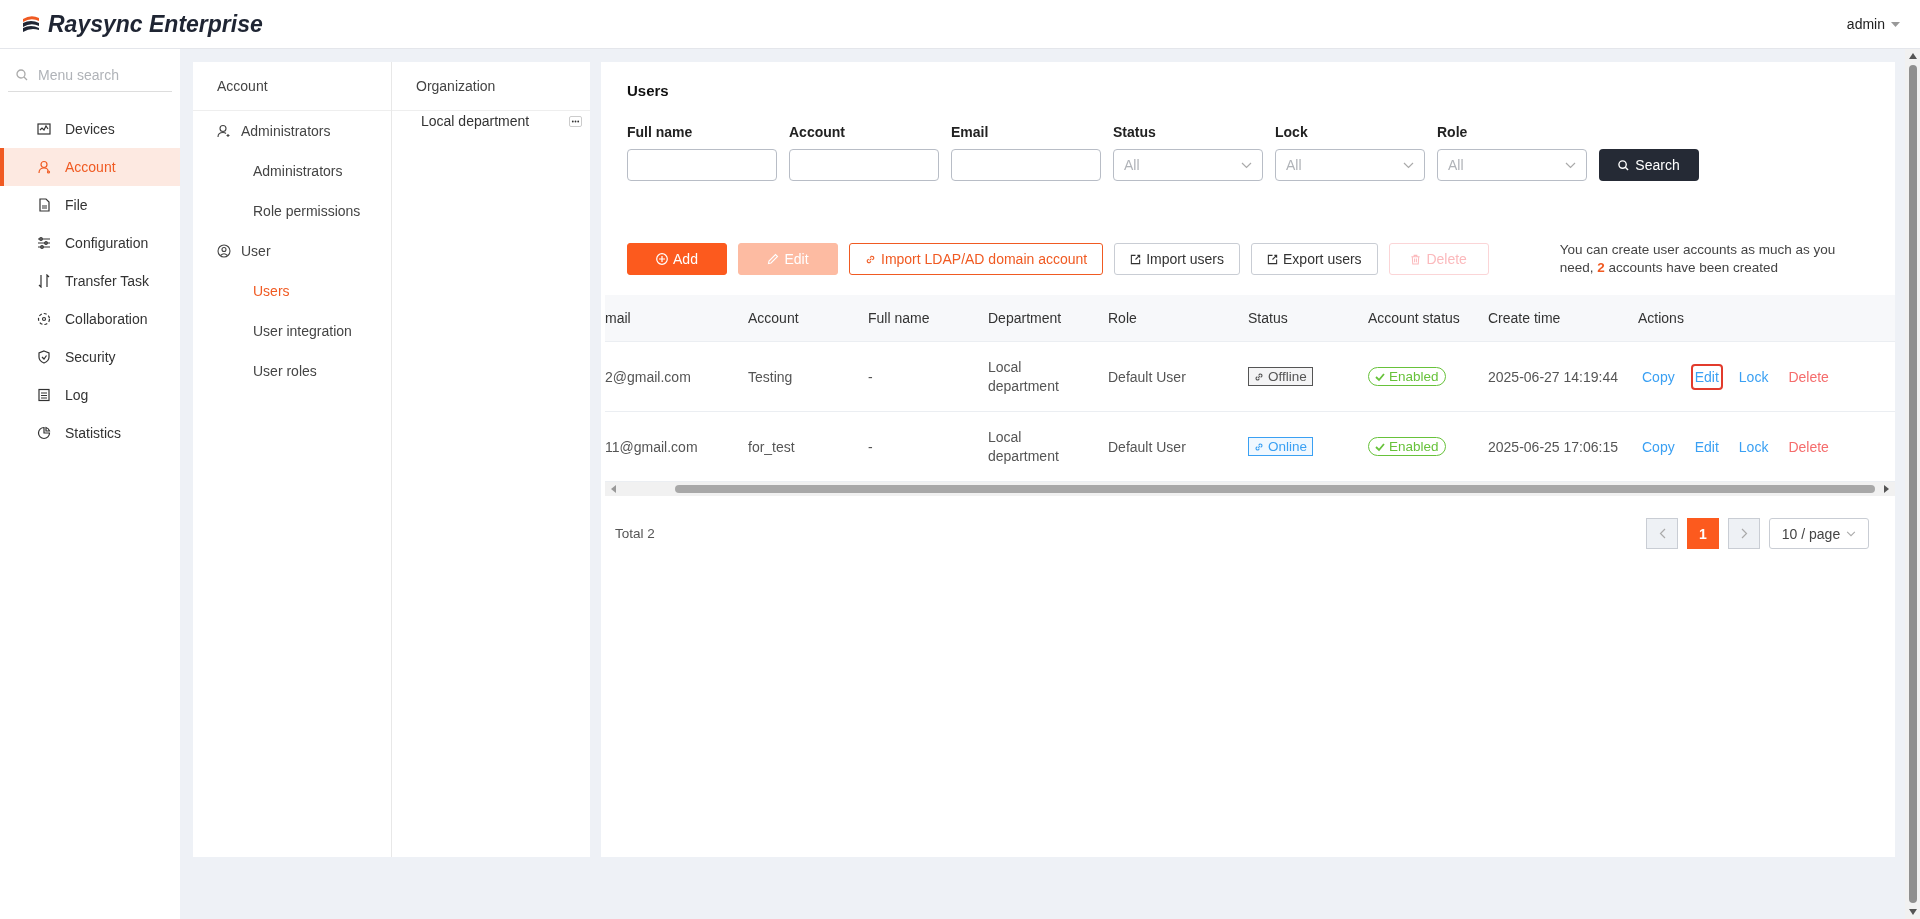  Describe the element at coordinates (575, 121) in the screenshot. I see `more-icon` at that location.